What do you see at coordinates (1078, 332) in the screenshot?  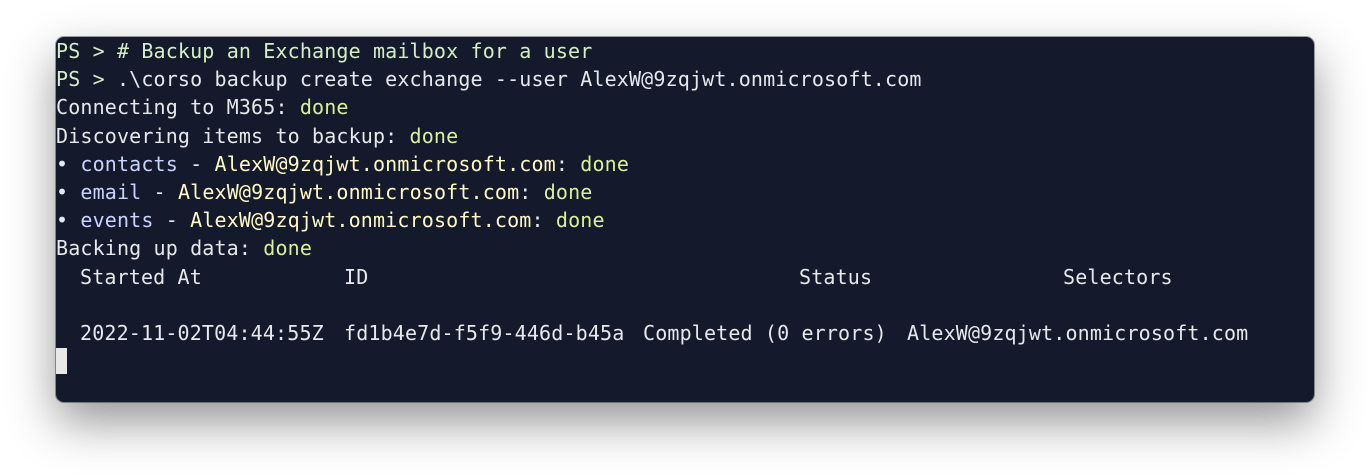 I see `cell-selectors: AlexW@9zqjwt.onmicrosoft.com` at bounding box center [1078, 332].